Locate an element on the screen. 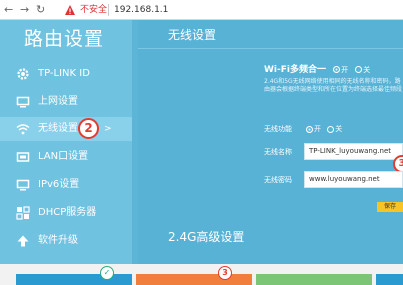 Image resolution: width=403 pixels, height=285 pixels. sidebar-item-lan: LAN口设置 is located at coordinates (66, 157).